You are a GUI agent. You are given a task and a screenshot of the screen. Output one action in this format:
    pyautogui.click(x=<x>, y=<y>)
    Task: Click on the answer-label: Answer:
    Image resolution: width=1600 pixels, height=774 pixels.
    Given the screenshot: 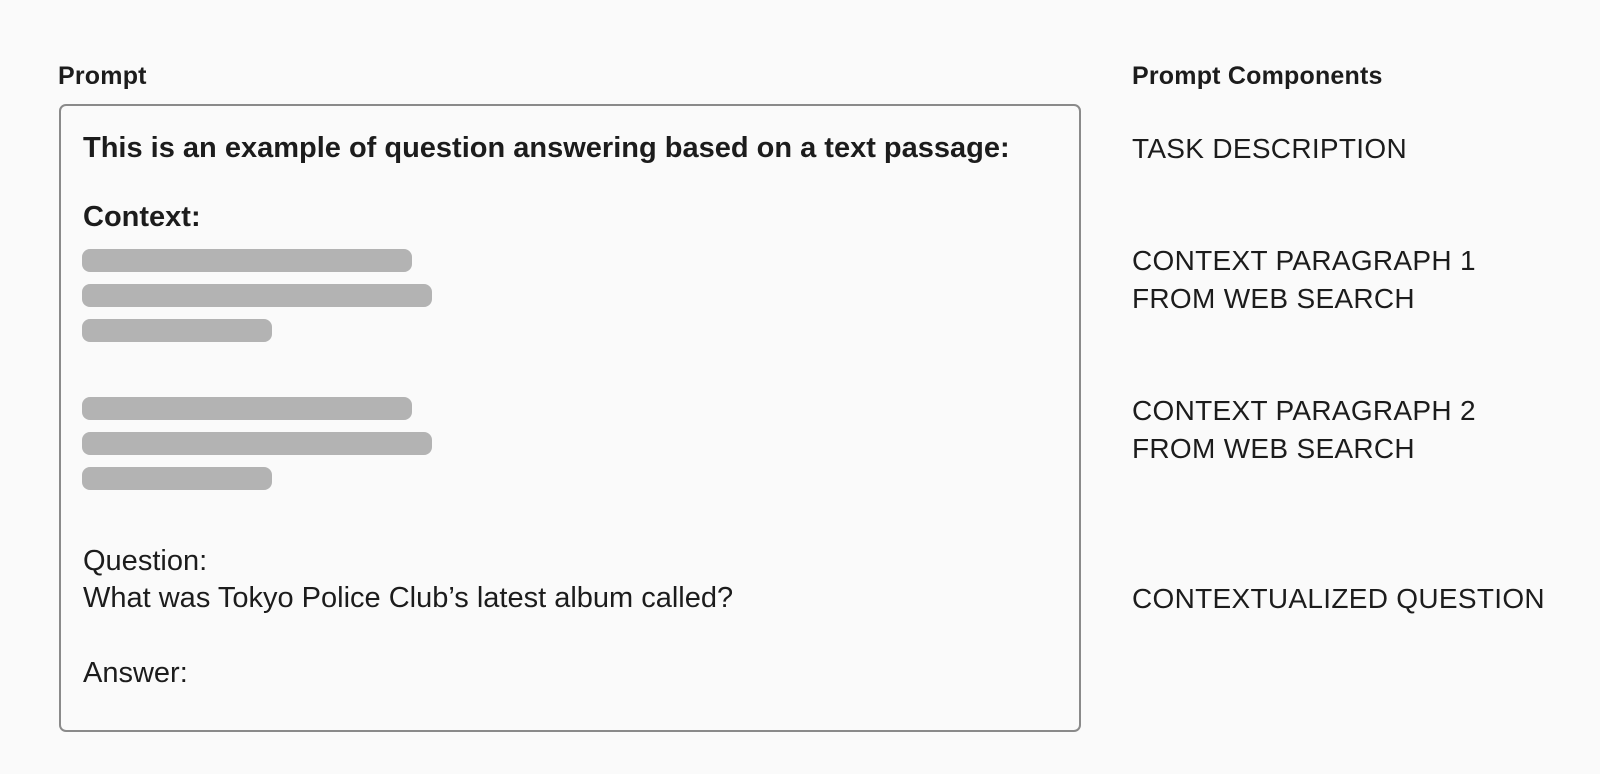 What is the action you would take?
    pyautogui.click(x=135, y=673)
    